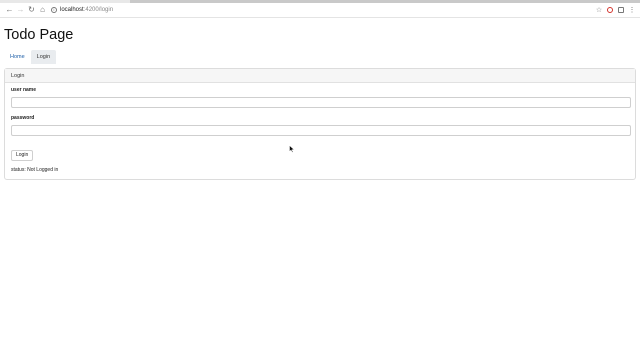 Image resolution: width=640 pixels, height=360 pixels. What do you see at coordinates (599, 10) in the screenshot?
I see `bookmark-star-icon: ☆` at bounding box center [599, 10].